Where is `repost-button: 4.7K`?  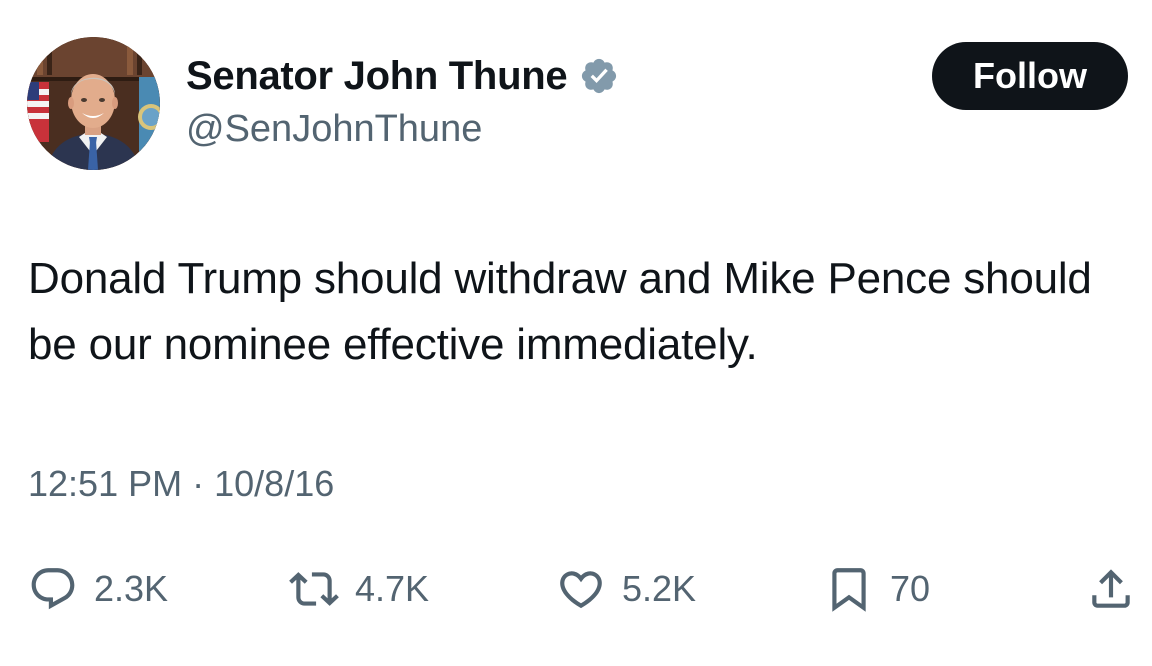
repost-button: 4.7K is located at coordinates (359, 589).